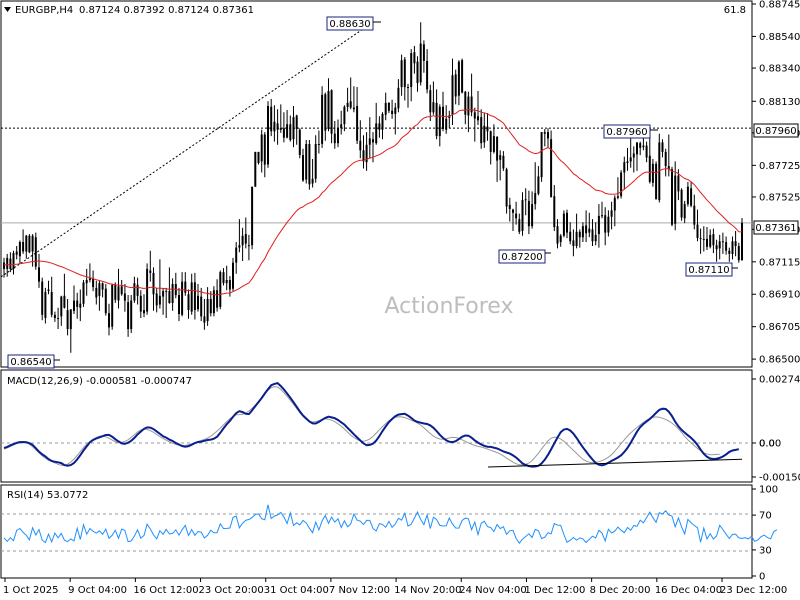 This screenshot has width=800, height=600. What do you see at coordinates (554, 590) in the screenshot?
I see `time-tick-label: 1 Dec 12:00` at bounding box center [554, 590].